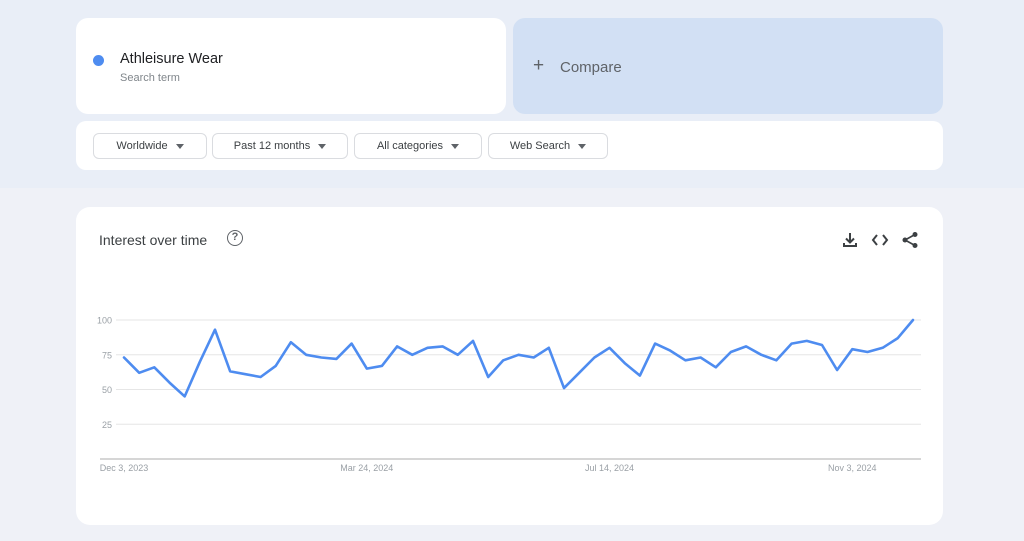  Describe the element at coordinates (171, 59) in the screenshot. I see `search-term-name: Athleisure Wear` at that location.